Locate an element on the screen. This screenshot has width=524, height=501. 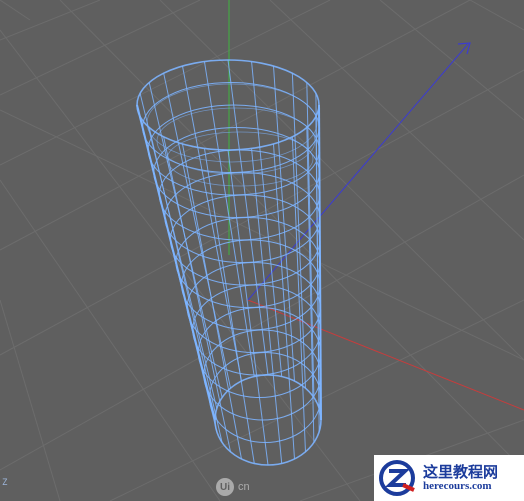
x-axis-line is located at coordinates (385, 355).